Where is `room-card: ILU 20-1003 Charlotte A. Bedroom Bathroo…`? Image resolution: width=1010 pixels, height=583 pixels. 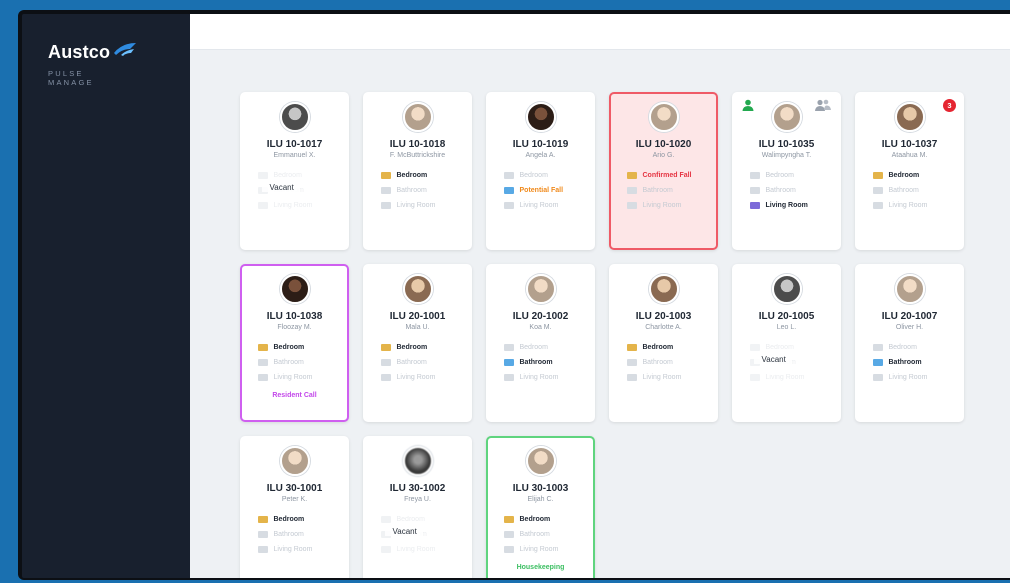
room-card: ILU 20-1003 Charlotte A. Bedroom Bathroo… is located at coordinates (663, 343).